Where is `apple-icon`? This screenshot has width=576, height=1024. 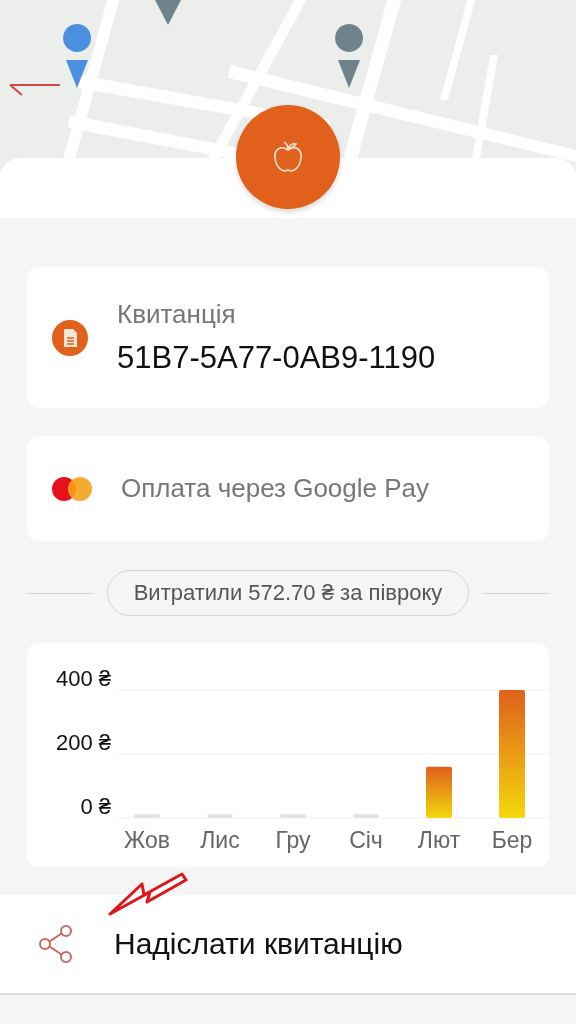 apple-icon is located at coordinates (288, 157).